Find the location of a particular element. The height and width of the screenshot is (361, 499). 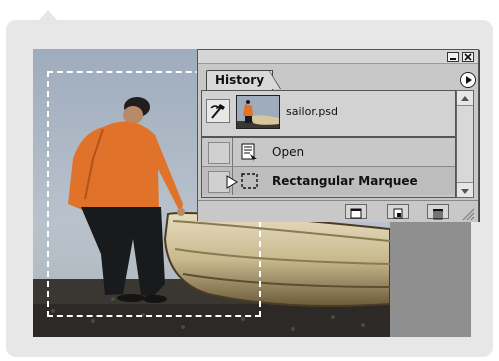

tab-row: History is located at coordinates (338, 77).